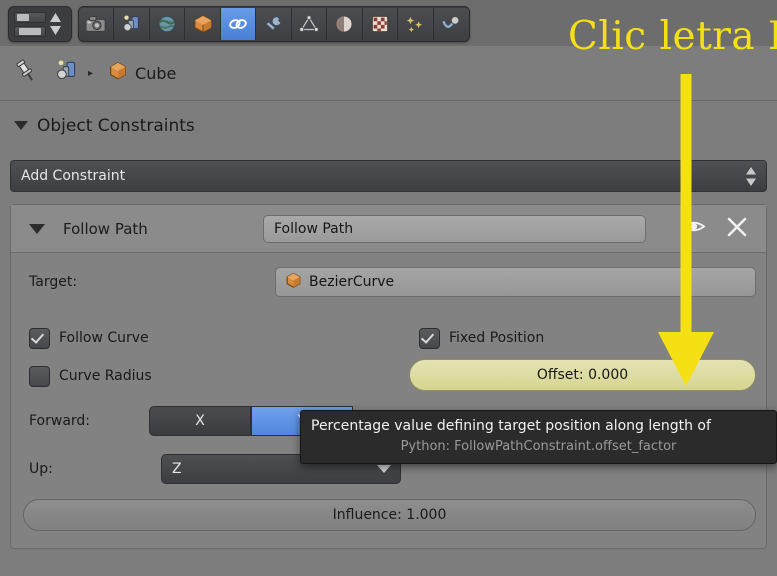 Image resolution: width=777 pixels, height=576 pixels. I want to click on down-arrow-annotation, so click(686, 230).